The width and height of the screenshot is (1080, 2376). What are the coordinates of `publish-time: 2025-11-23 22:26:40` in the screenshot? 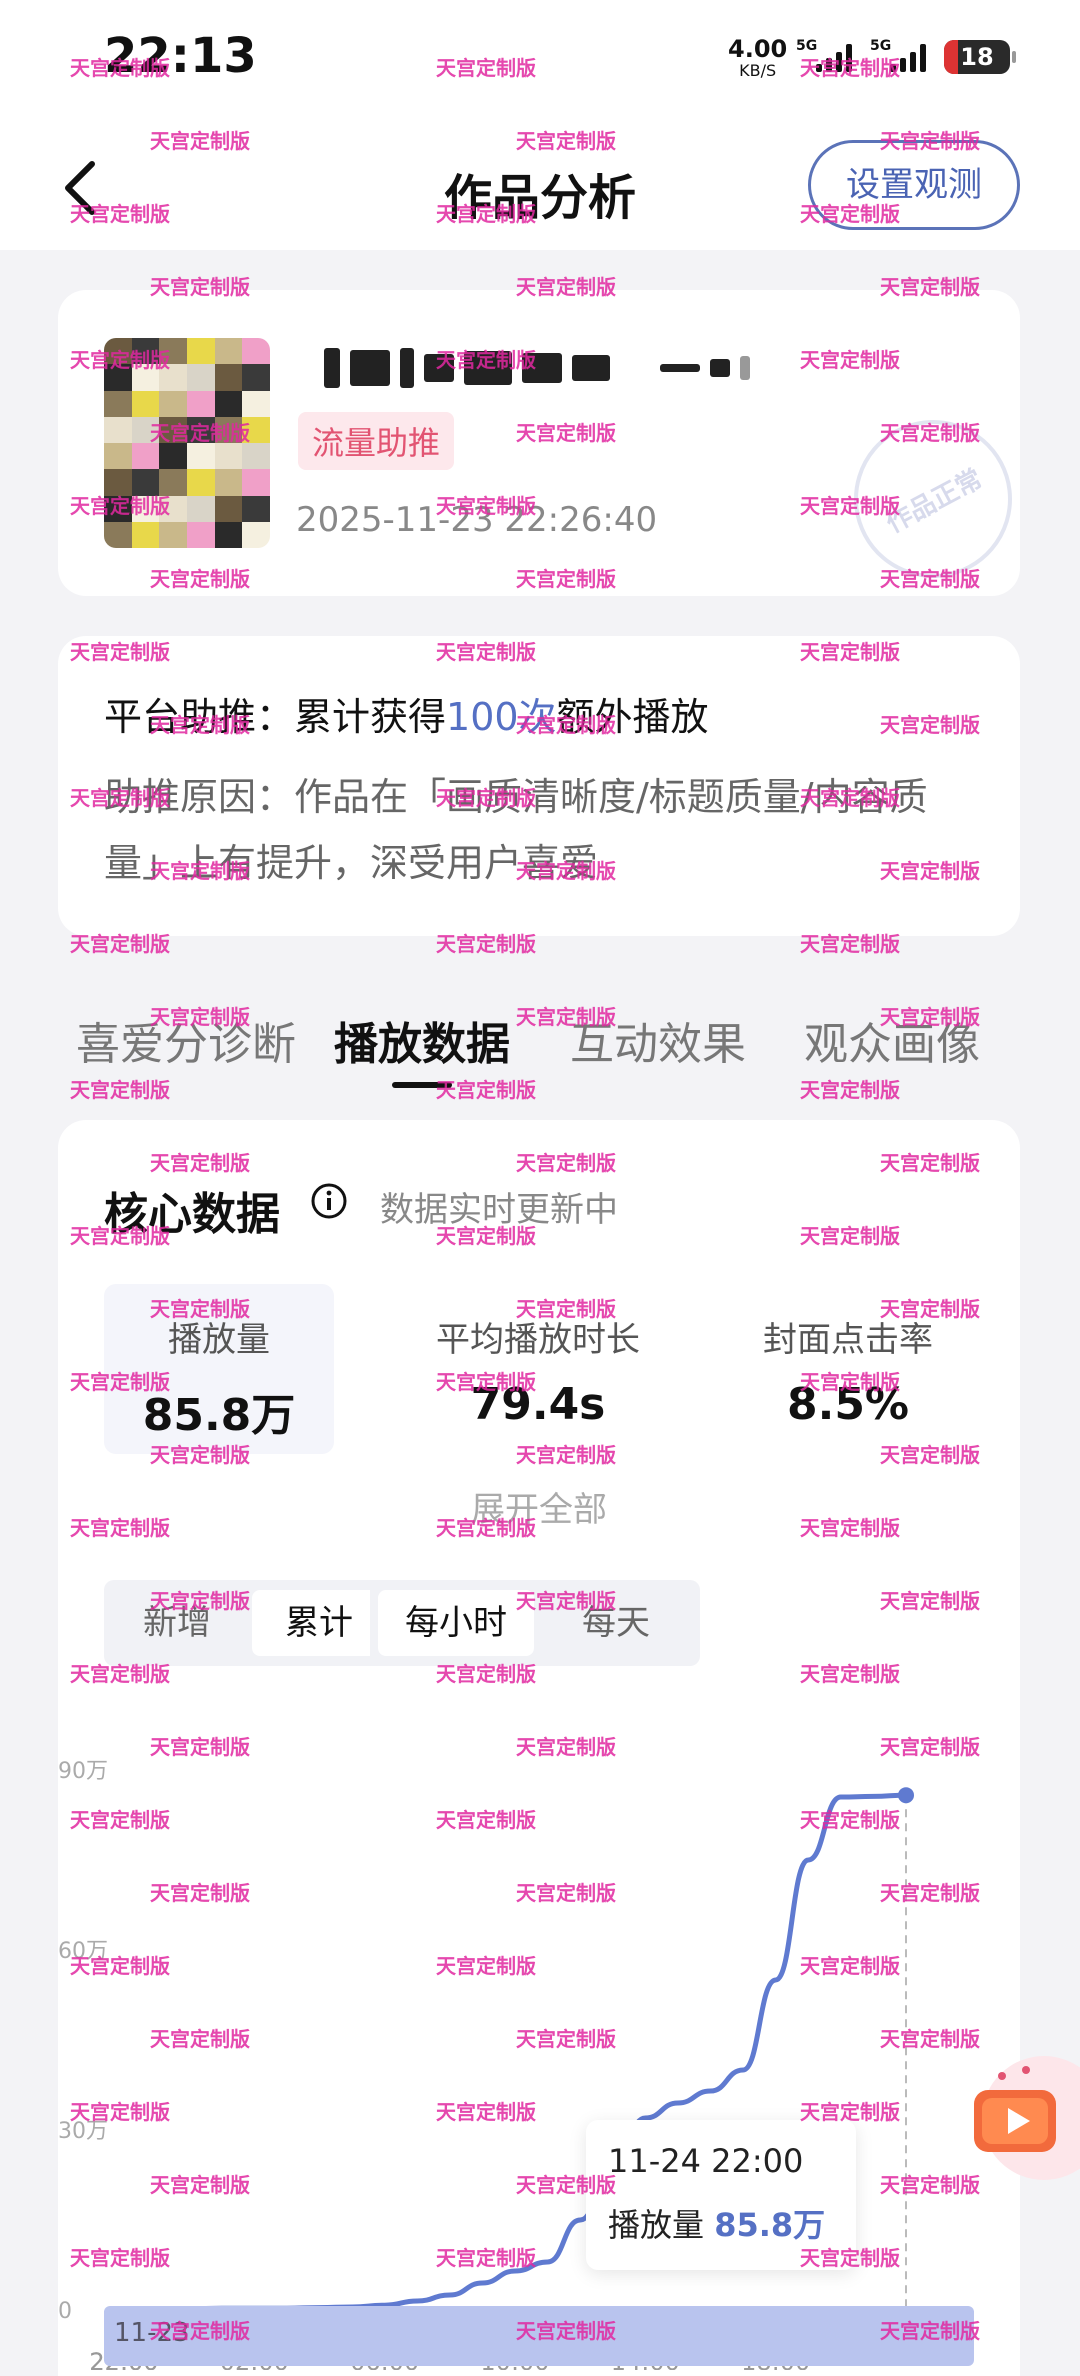 It's located at (477, 520).